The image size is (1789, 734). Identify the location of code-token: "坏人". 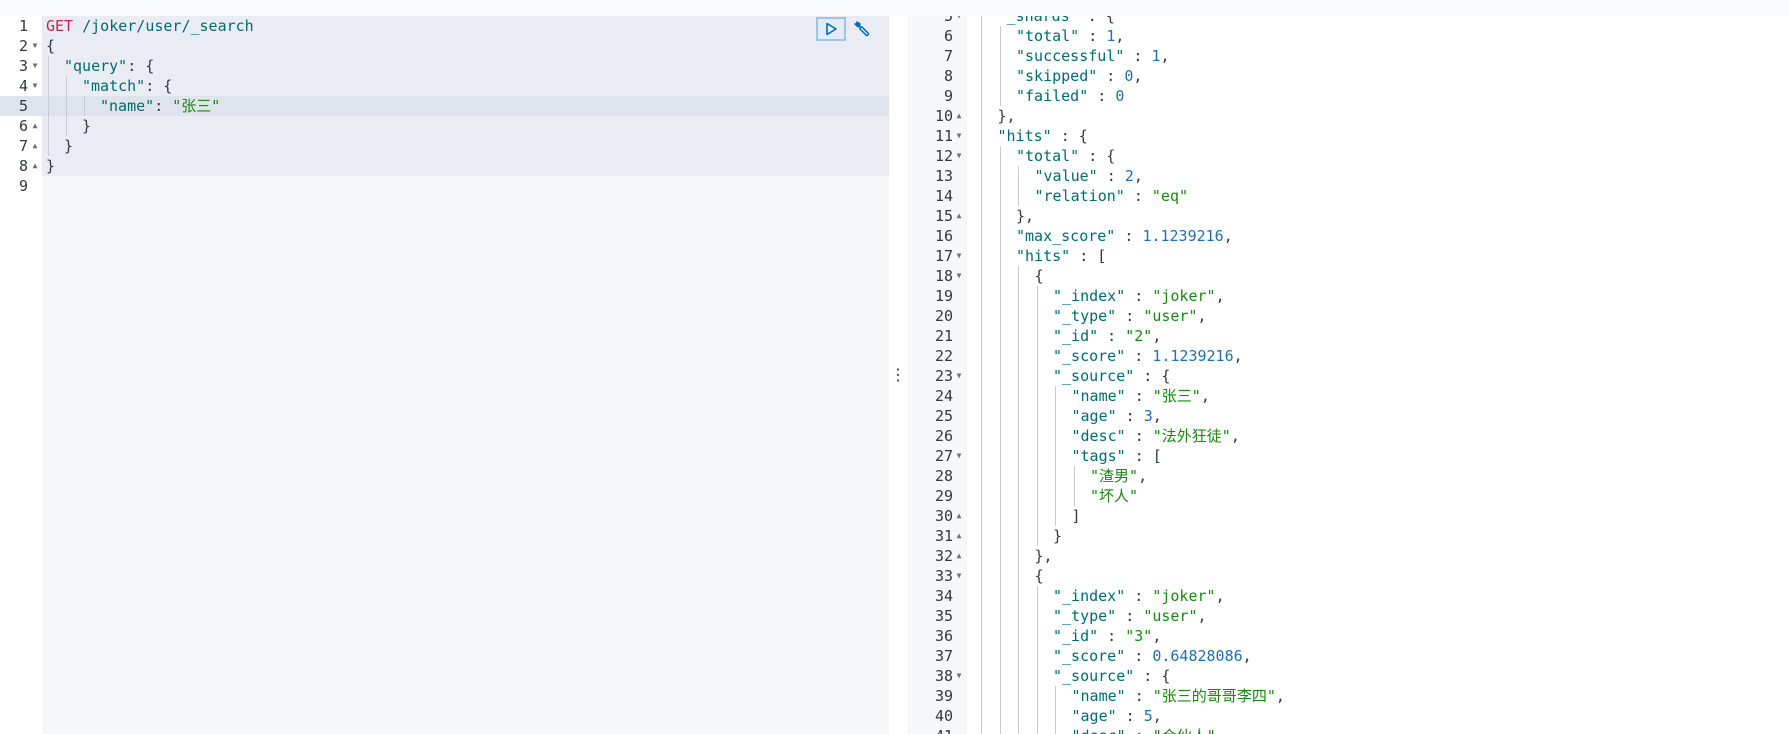
(1114, 496).